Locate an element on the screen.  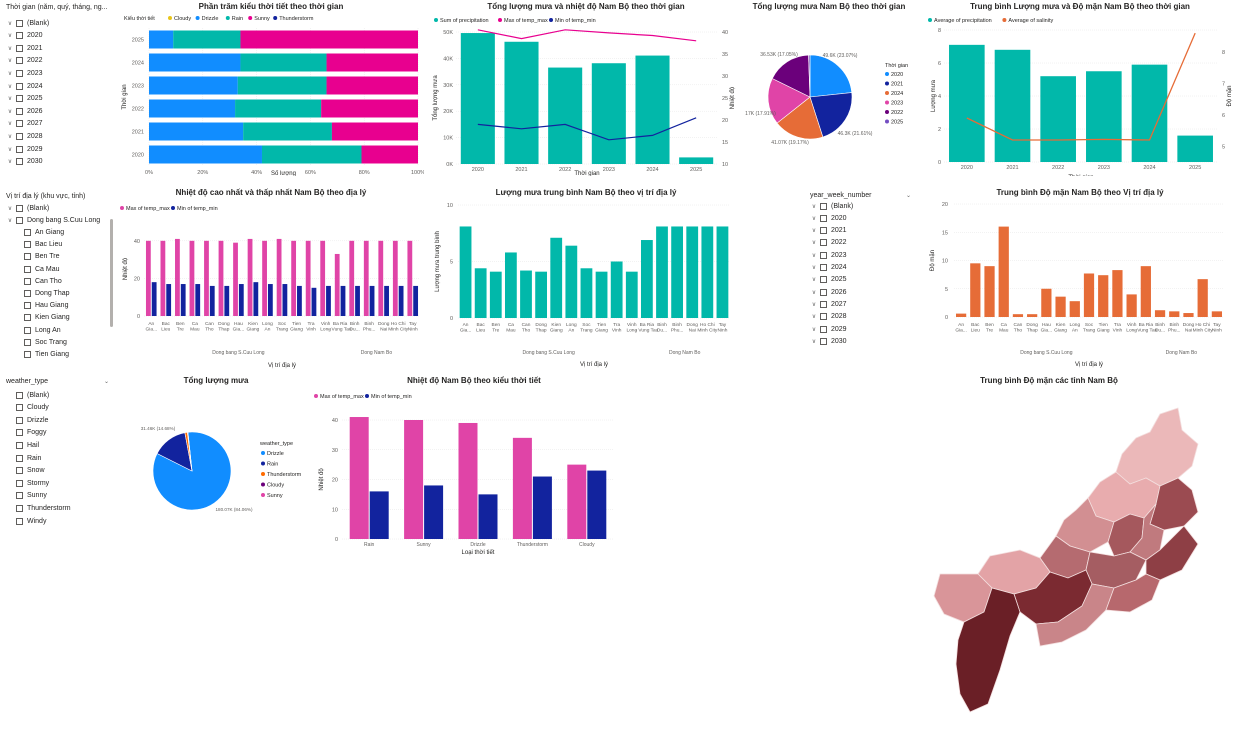
slicer-item: Thunderstorm is located at coordinates (38, 508).